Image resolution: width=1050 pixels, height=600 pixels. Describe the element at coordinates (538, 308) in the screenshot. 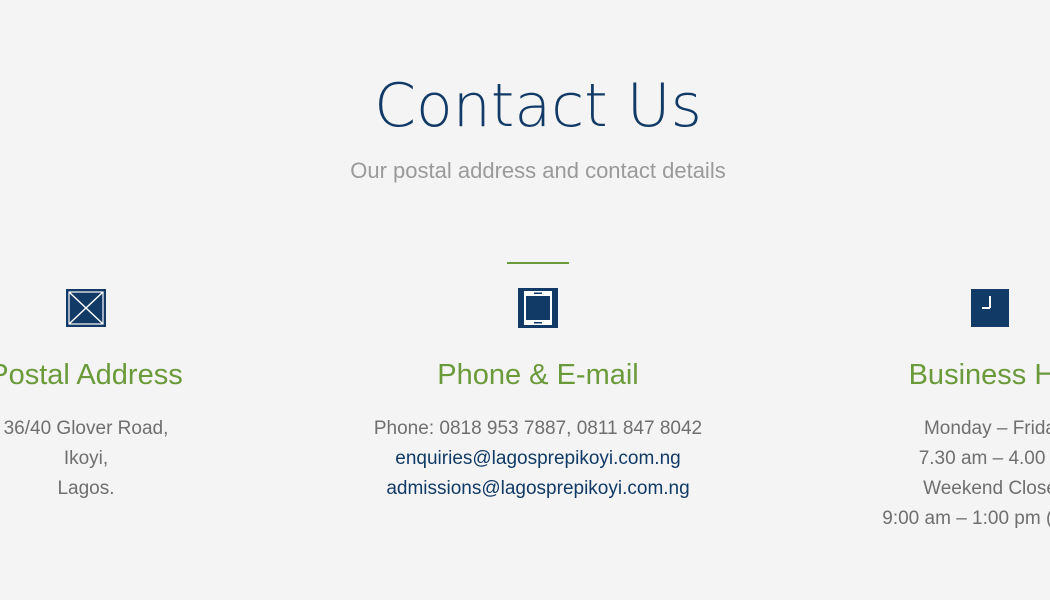

I see `mobile-phone-icon` at that location.